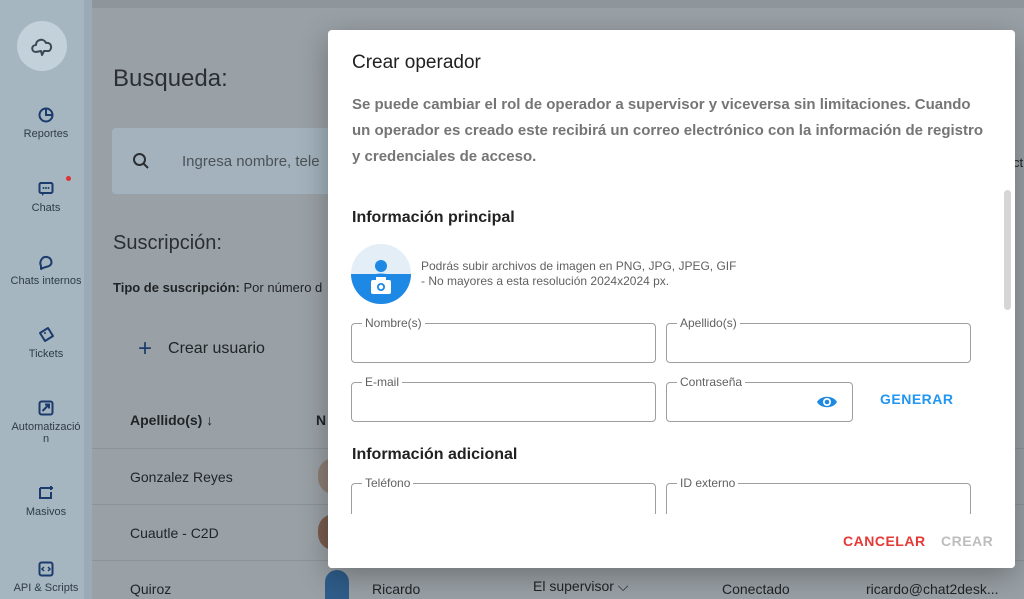 The width and height of the screenshot is (1024, 599). What do you see at coordinates (145, 348) in the screenshot?
I see `plus-icon: +` at bounding box center [145, 348].